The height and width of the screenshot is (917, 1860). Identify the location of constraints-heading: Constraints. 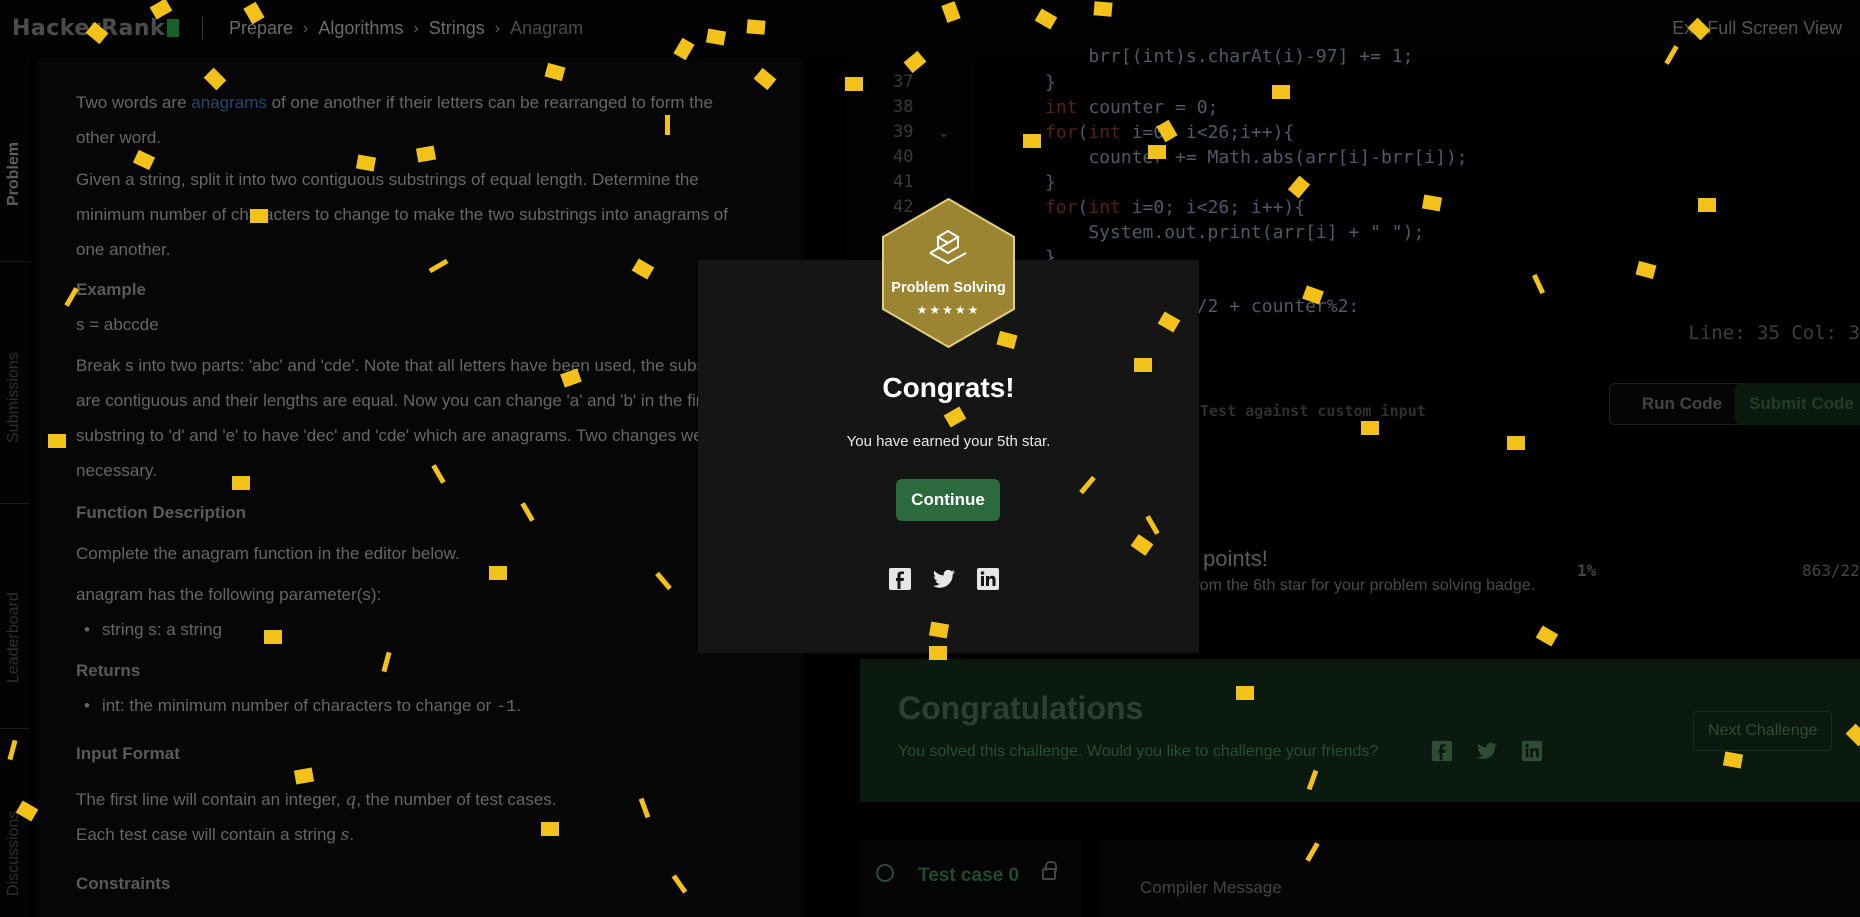
(123, 883).